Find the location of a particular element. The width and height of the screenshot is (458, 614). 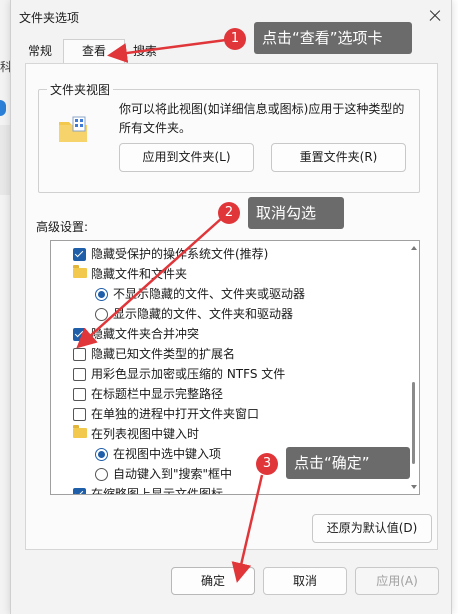

settings-option-label: 隐藏受保护的操作系统文件(推荐) is located at coordinates (180, 254).